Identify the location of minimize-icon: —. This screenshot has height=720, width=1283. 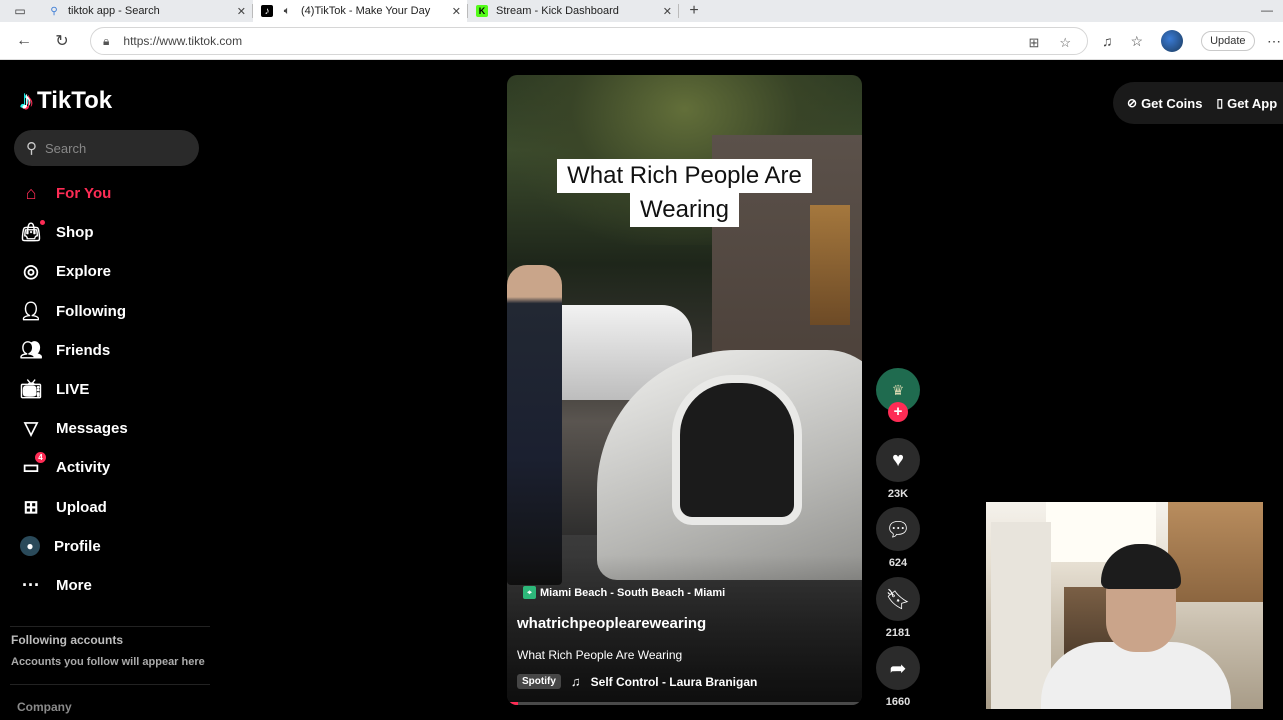
(1267, 10).